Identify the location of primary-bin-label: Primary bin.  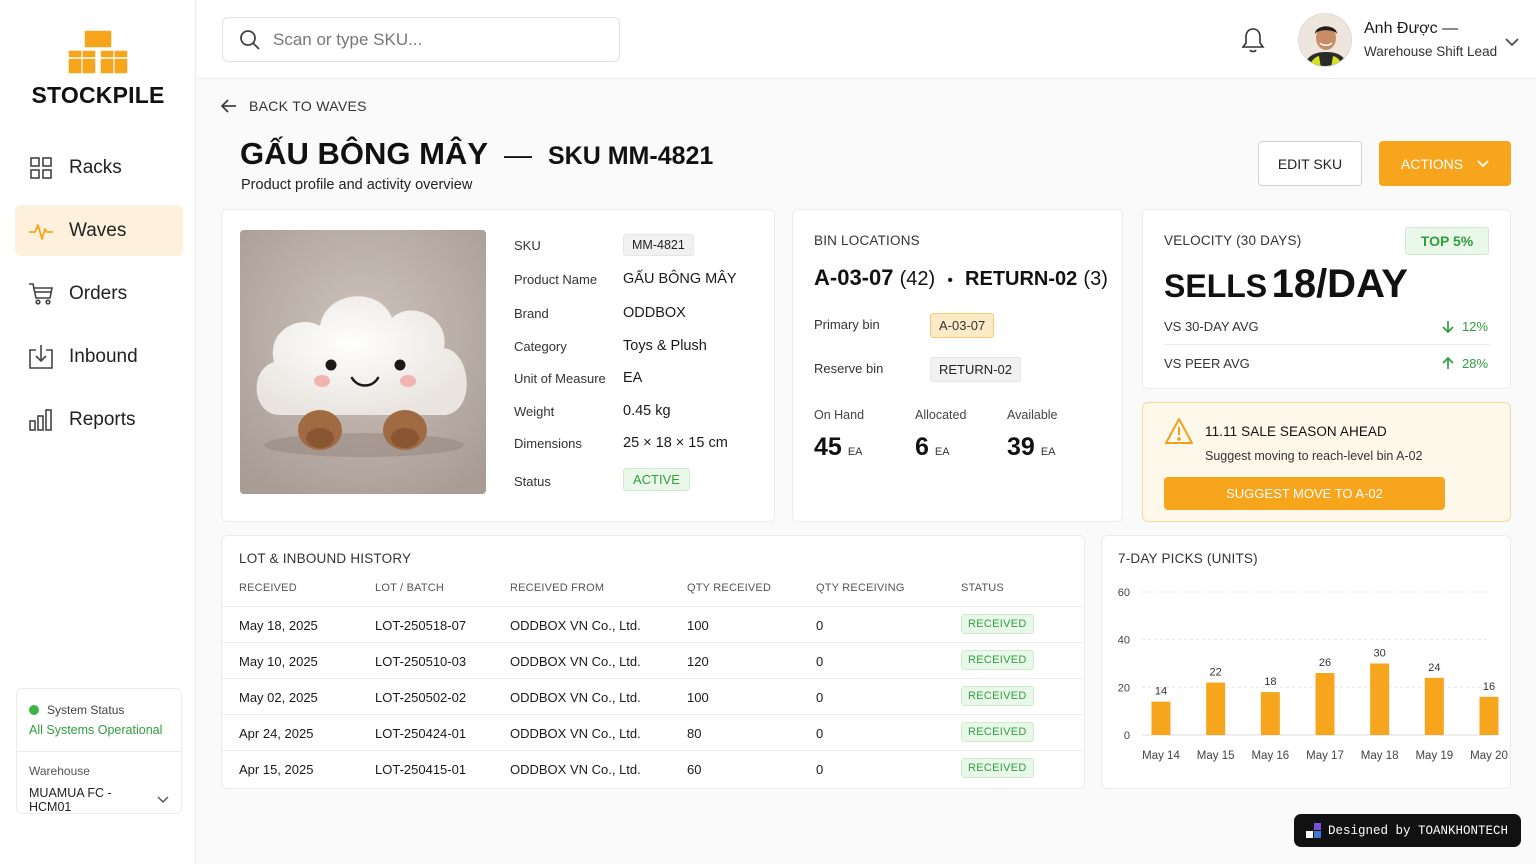
(847, 324).